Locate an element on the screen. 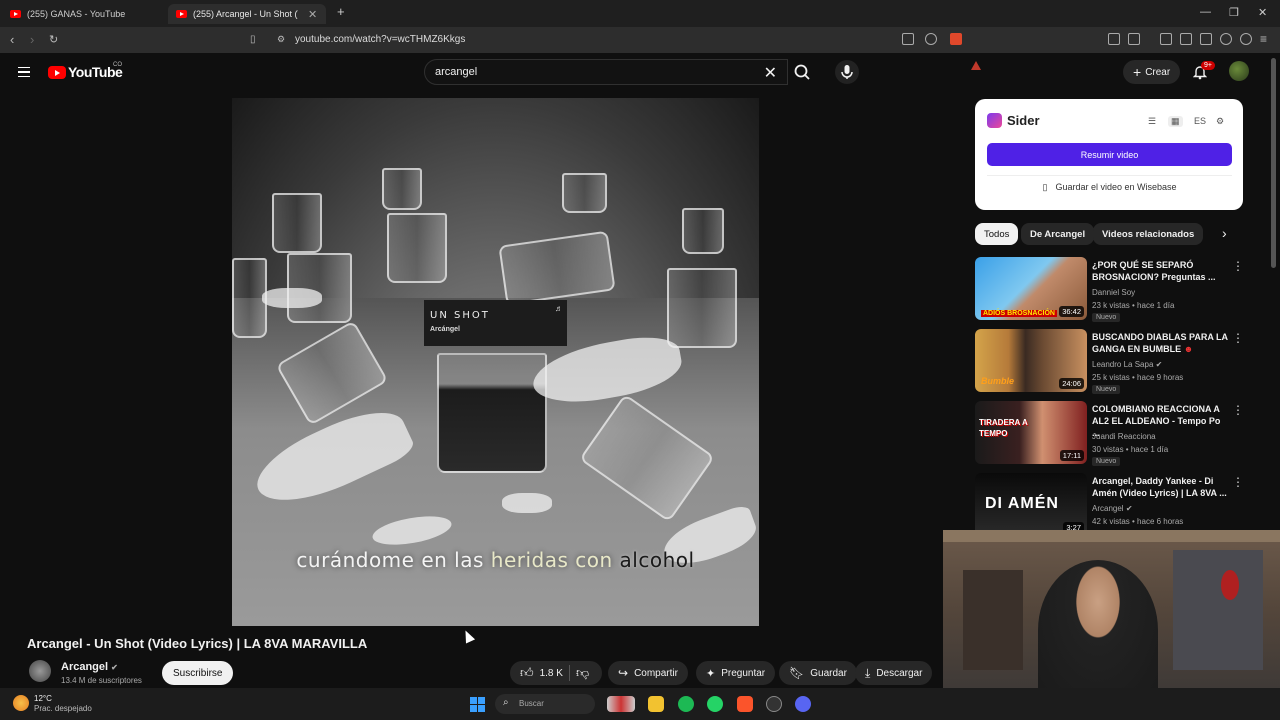  save-to-wisebase-button: ▯ Guardar el video en Wisebase is located at coordinates (1109, 186).